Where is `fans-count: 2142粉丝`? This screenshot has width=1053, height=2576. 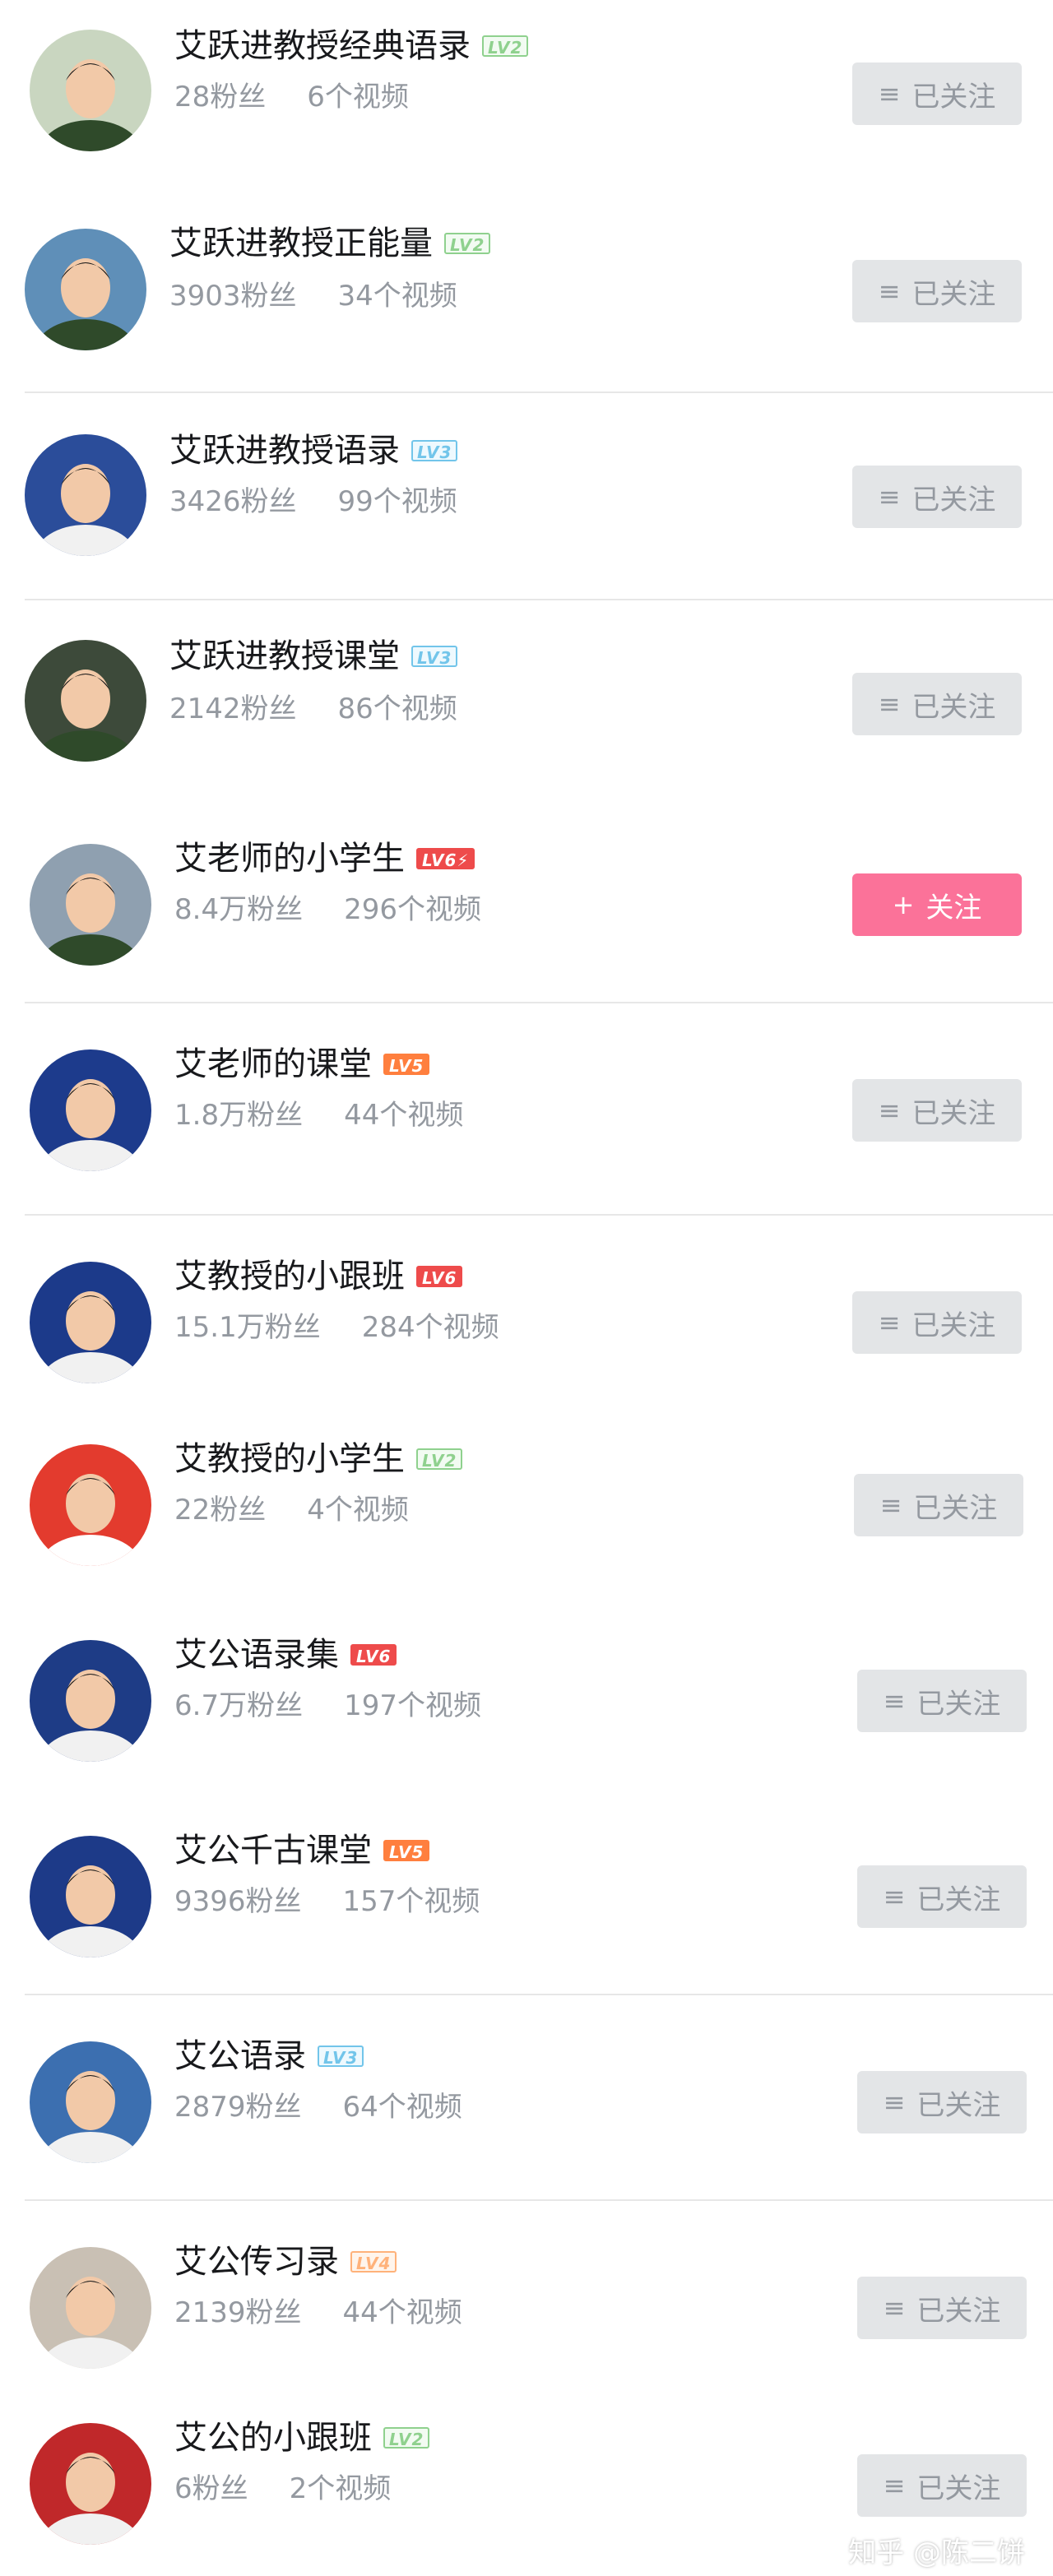 fans-count: 2142粉丝 is located at coordinates (233, 709).